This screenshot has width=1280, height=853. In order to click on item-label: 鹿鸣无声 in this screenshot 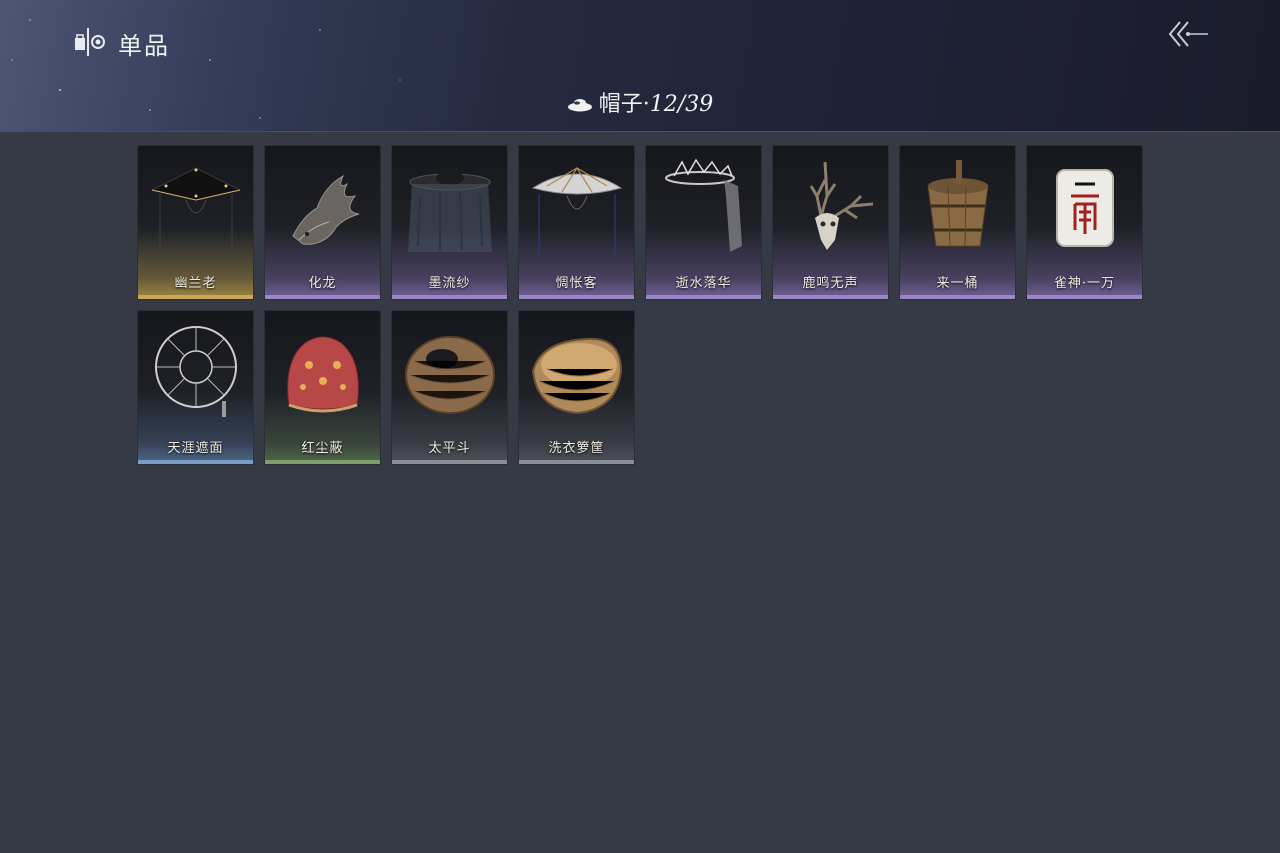, I will do `click(830, 283)`.